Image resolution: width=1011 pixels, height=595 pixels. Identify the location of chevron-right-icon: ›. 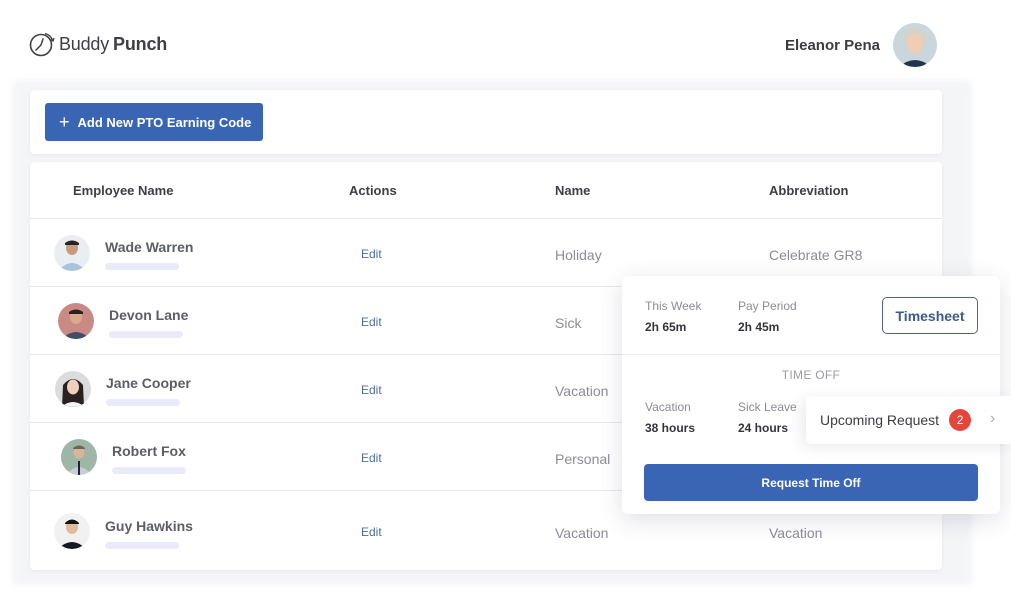
(993, 418).